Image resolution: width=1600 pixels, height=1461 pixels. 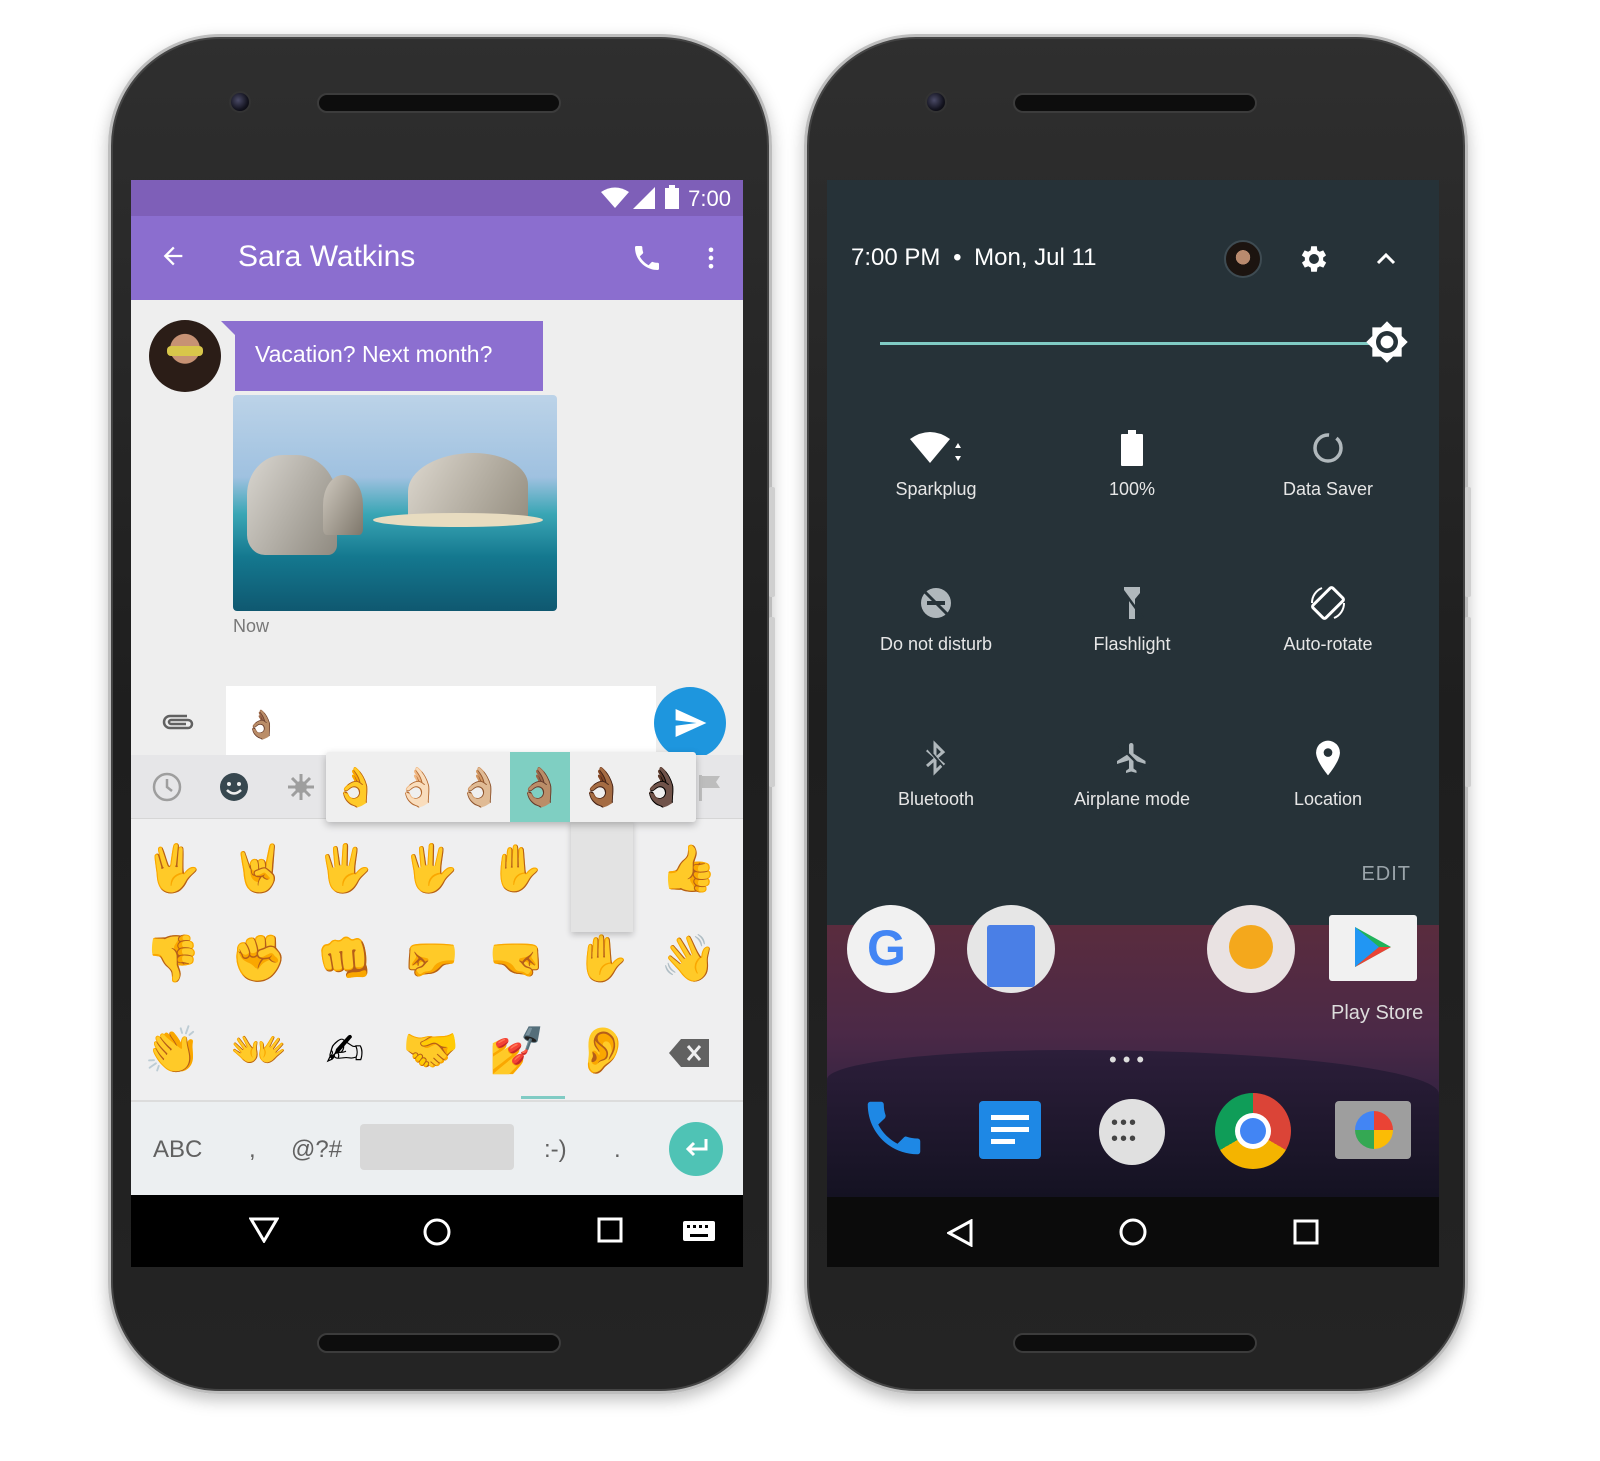 What do you see at coordinates (1133, 1051) in the screenshot?
I see `home-screen: G Play Store ••• ••• •••` at bounding box center [1133, 1051].